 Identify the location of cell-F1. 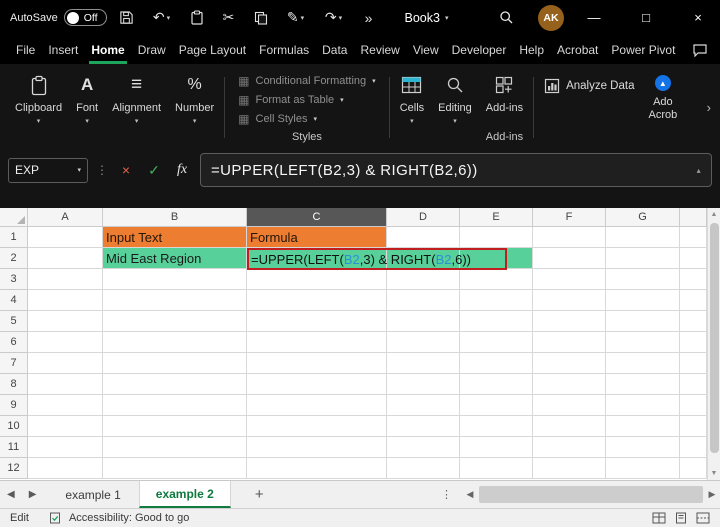
(569, 237).